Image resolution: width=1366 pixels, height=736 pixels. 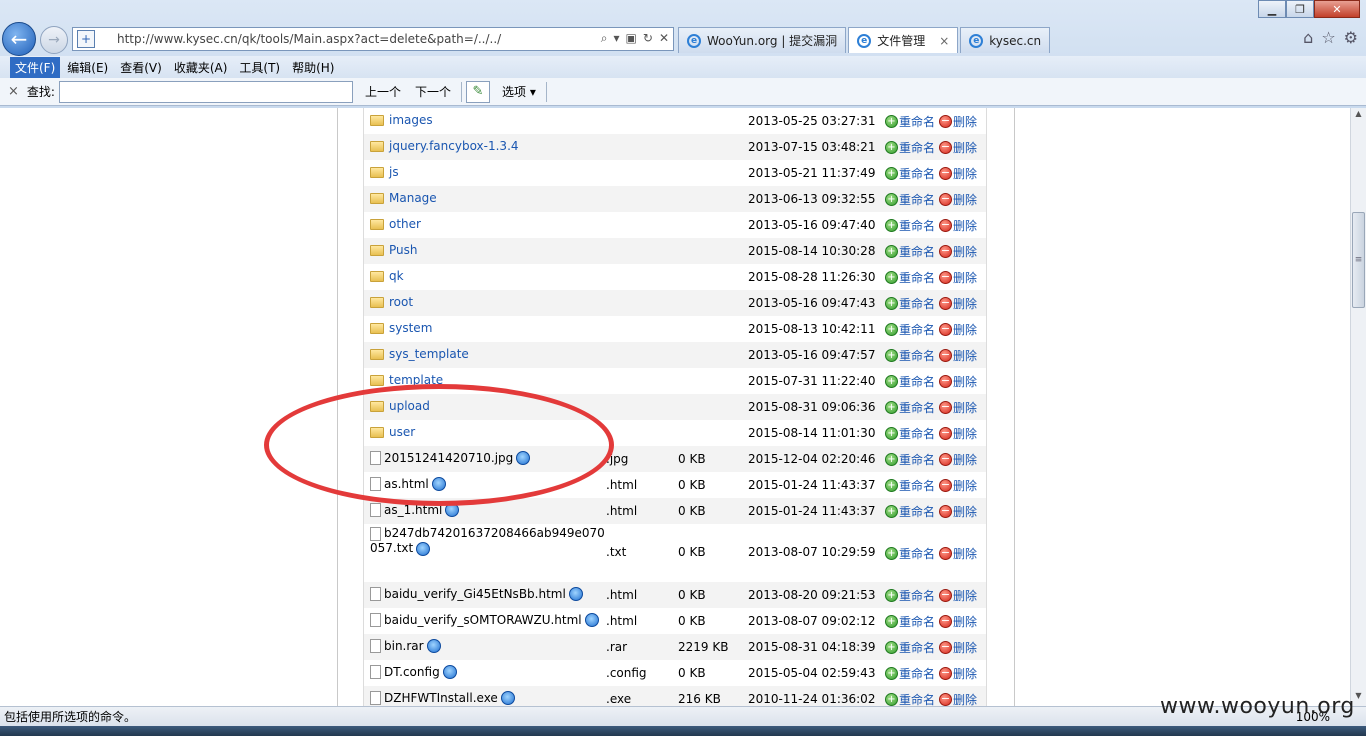 What do you see at coordinates (409, 406) in the screenshot?
I see `folder-link: upload` at bounding box center [409, 406].